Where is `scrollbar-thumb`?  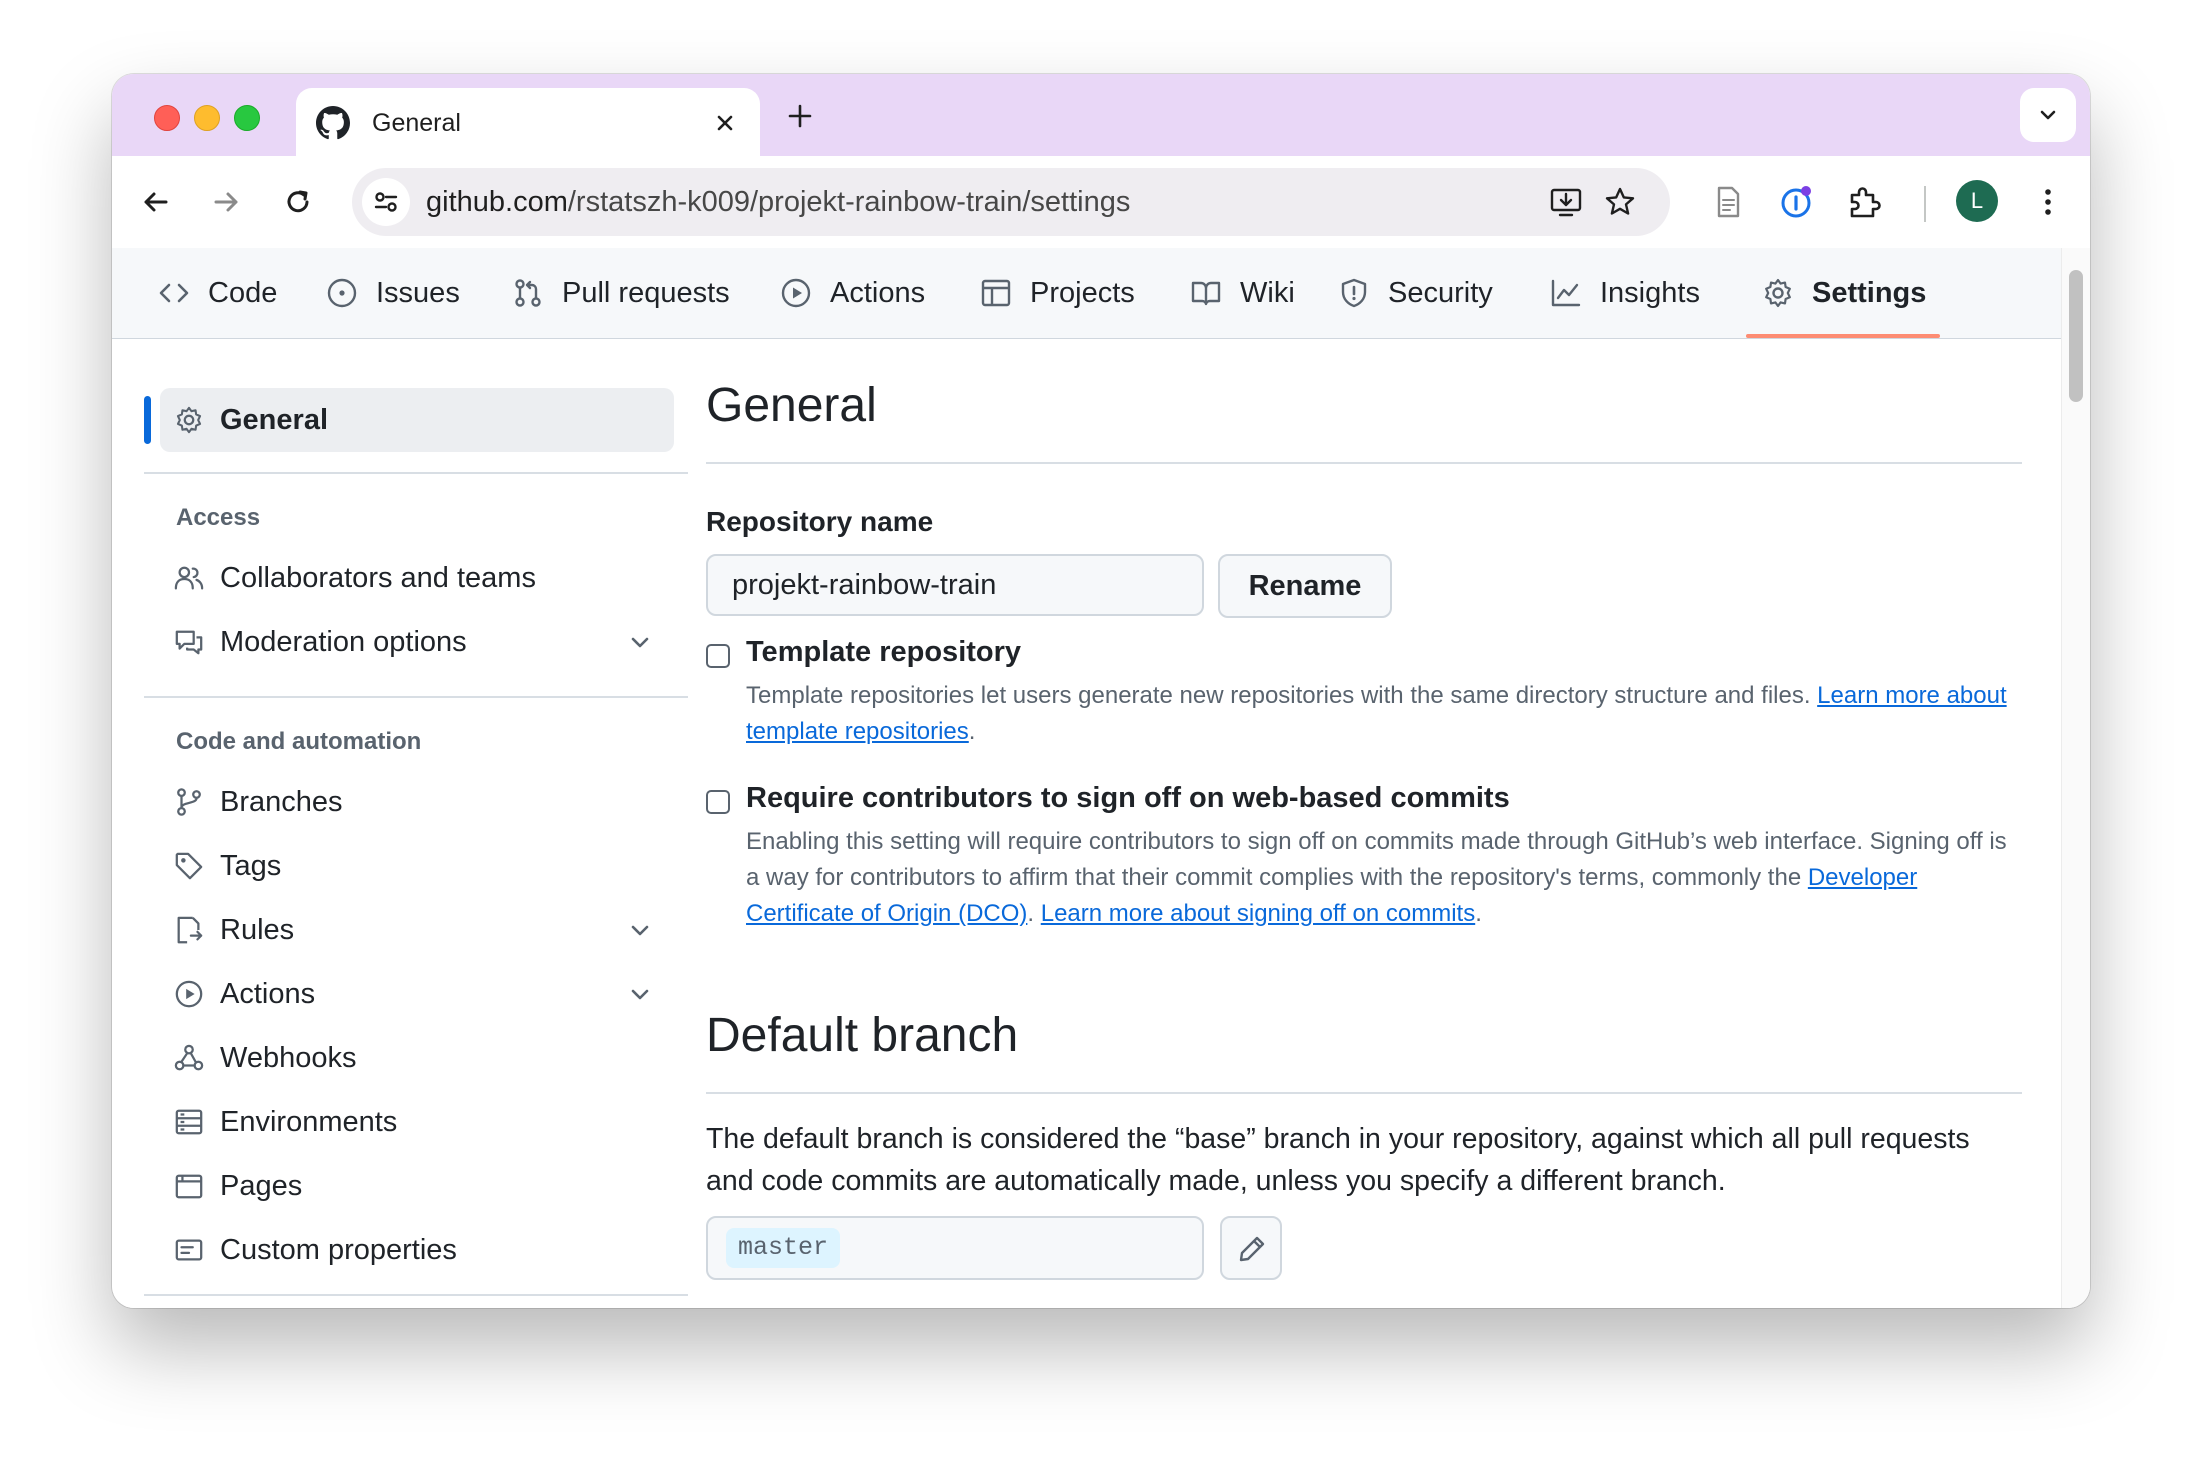
scrollbar-thumb is located at coordinates (2076, 336).